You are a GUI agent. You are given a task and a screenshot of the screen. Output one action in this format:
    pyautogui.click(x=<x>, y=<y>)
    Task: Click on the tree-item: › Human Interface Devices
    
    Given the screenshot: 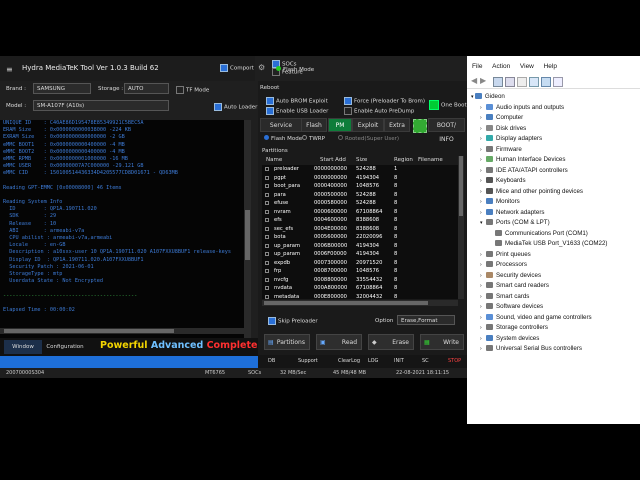 What is the action you would take?
    pyautogui.click(x=555, y=160)
    